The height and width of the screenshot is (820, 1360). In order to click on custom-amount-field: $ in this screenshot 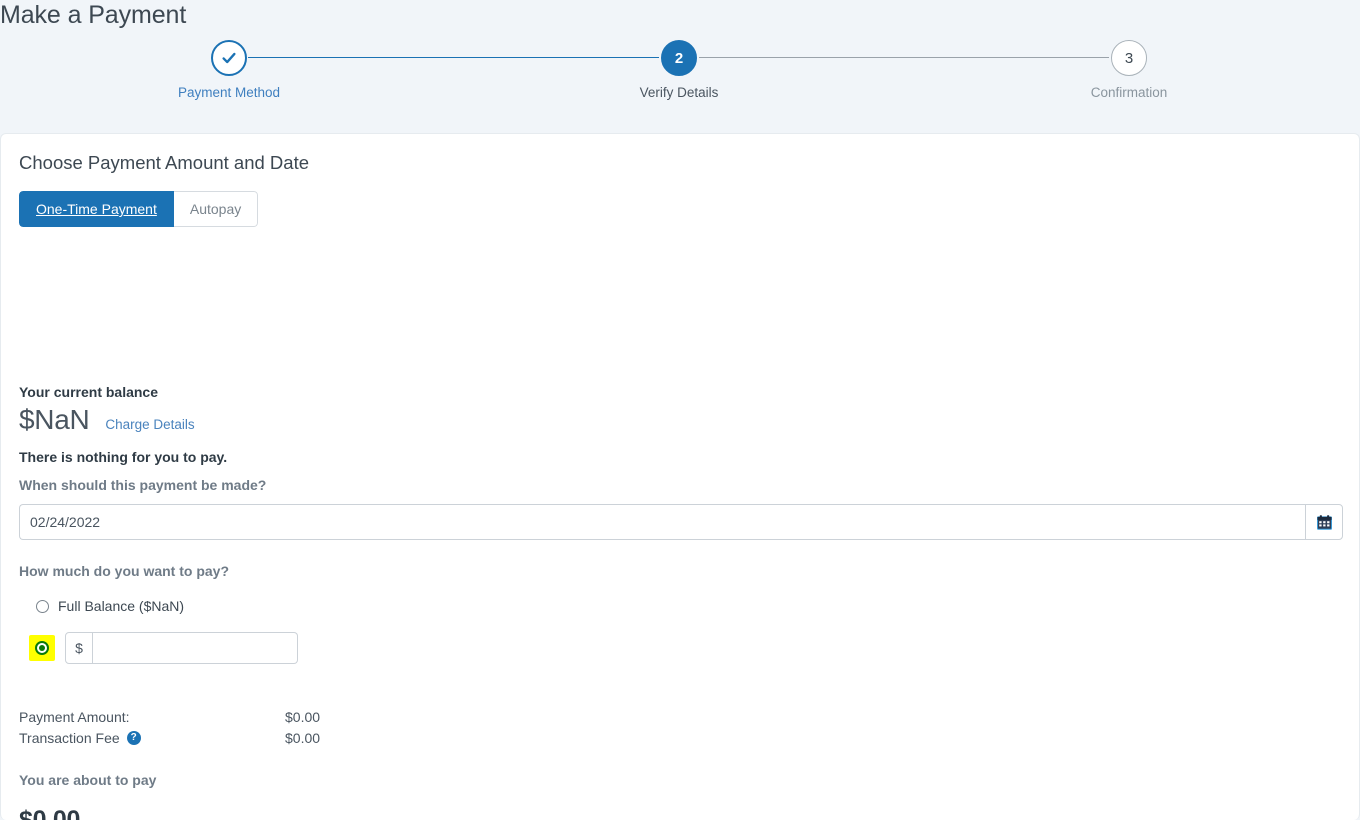, I will do `click(181, 648)`.